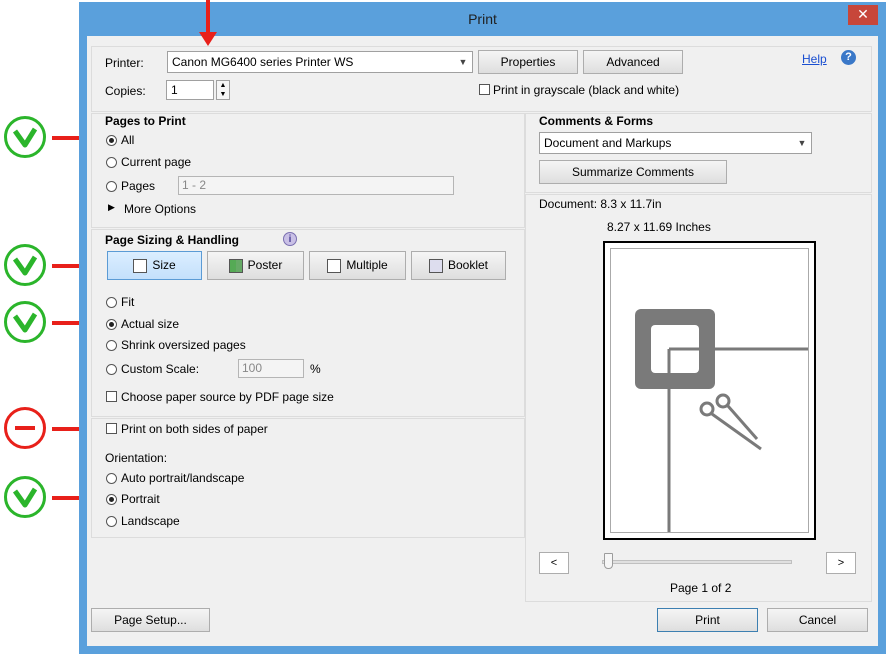 The width and height of the screenshot is (889, 657). I want to click on fit-label: Fit, so click(128, 302).